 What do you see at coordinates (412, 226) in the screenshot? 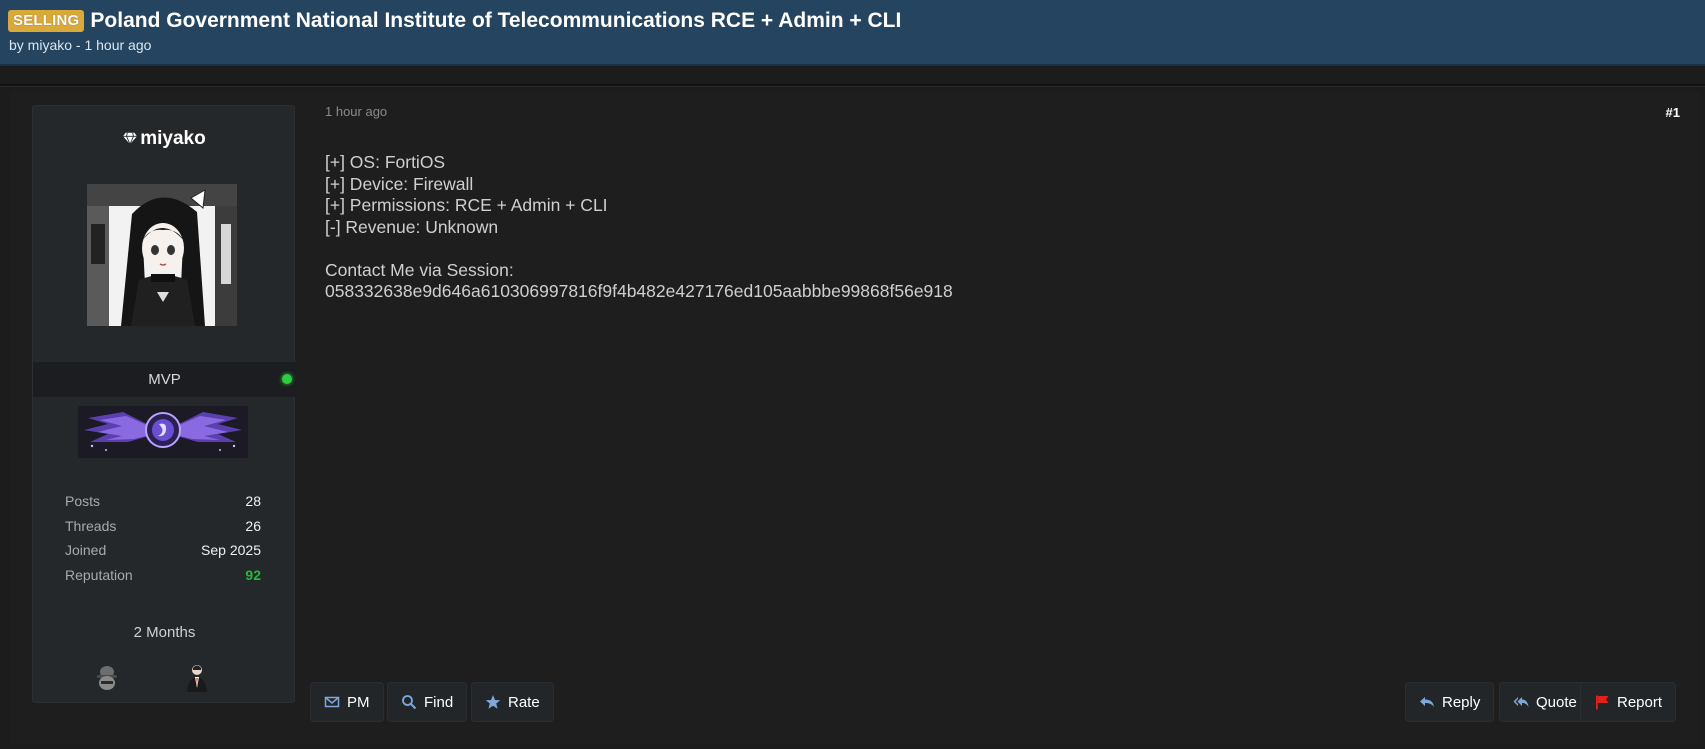
I see `post-line: [-] Revenue: Unknown` at bounding box center [412, 226].